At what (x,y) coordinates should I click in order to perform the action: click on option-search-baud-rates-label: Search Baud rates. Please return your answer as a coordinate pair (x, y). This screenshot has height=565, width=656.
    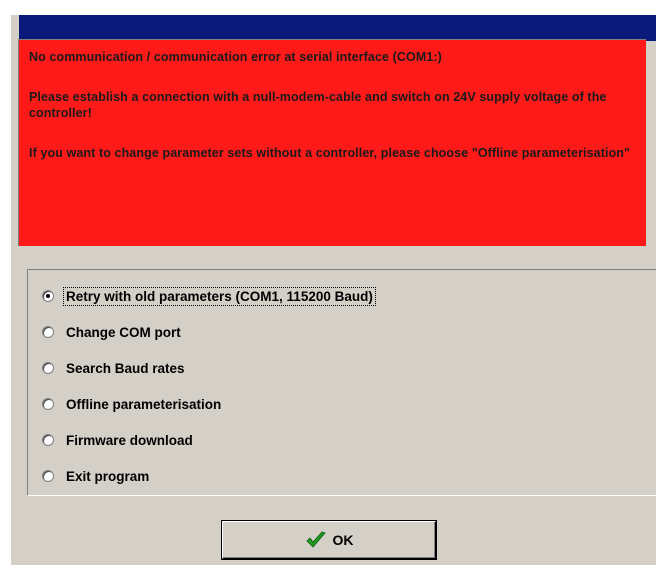
    Looking at the image, I should click on (125, 368).